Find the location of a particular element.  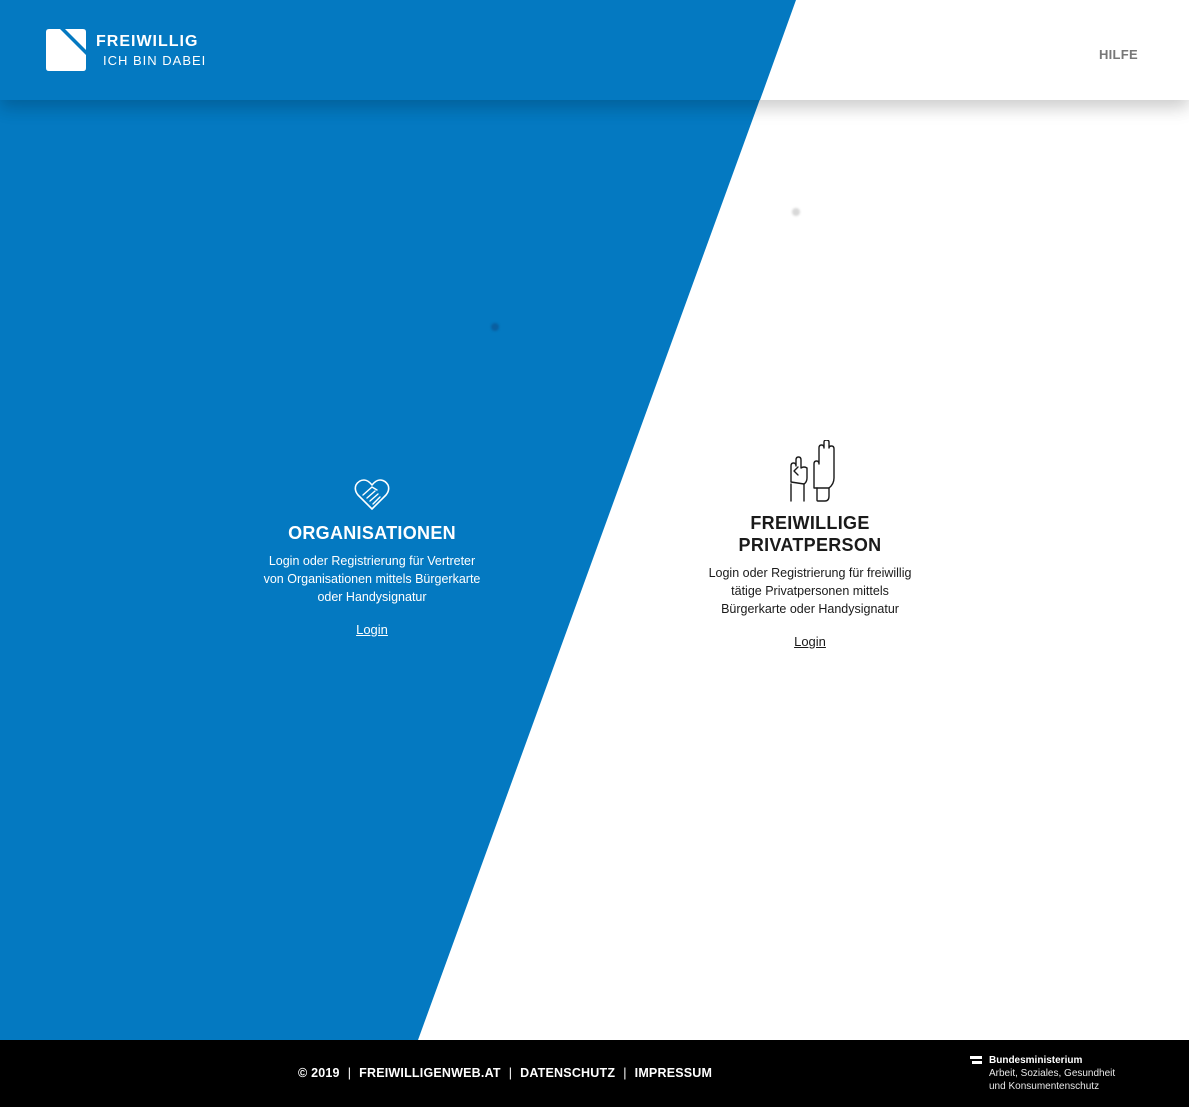

organisations-login-link: Login is located at coordinates (372, 629).